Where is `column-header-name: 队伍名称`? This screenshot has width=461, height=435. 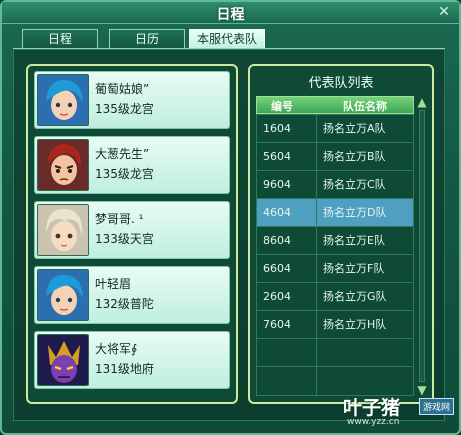 column-header-name: 队伍名称 is located at coordinates (365, 106).